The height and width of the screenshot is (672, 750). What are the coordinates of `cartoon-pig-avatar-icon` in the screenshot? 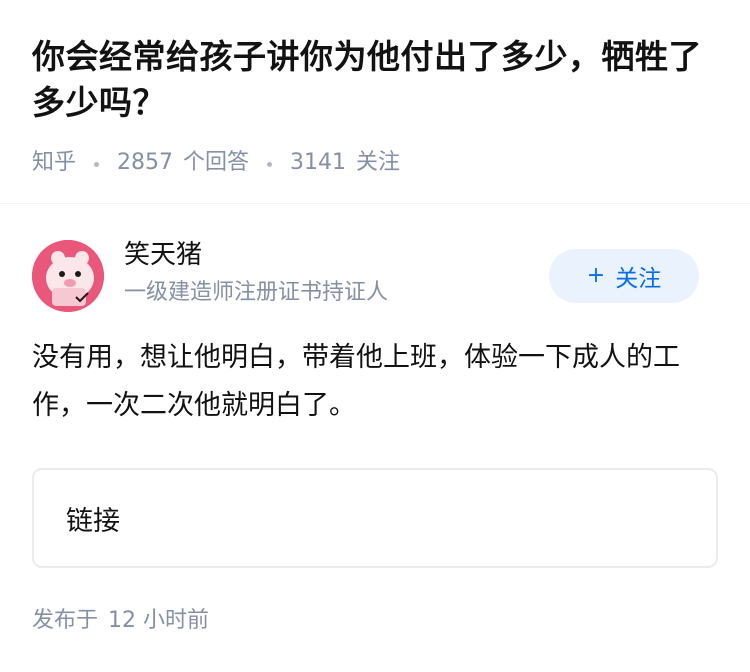 It's located at (68, 276).